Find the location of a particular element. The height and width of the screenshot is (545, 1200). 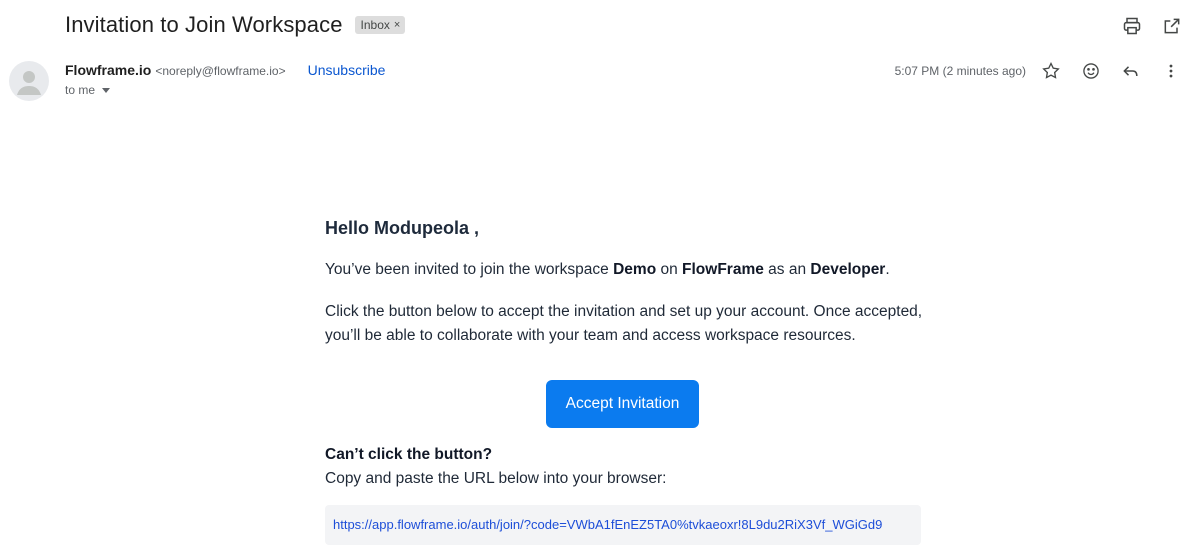

star-icon is located at coordinates (1051, 71).